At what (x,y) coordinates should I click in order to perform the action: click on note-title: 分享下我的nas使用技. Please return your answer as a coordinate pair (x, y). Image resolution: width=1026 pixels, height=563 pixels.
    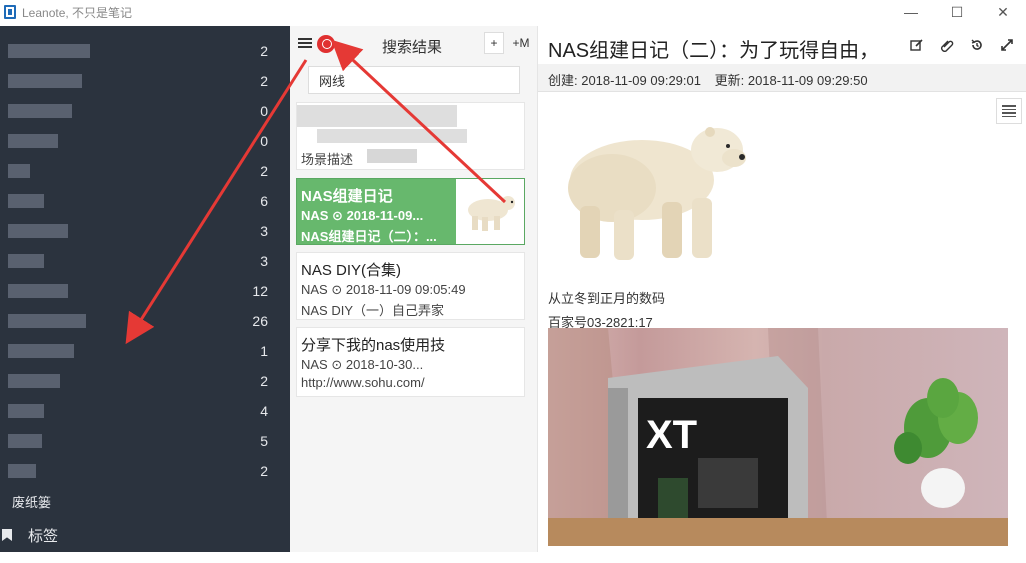
    Looking at the image, I should click on (373, 345).